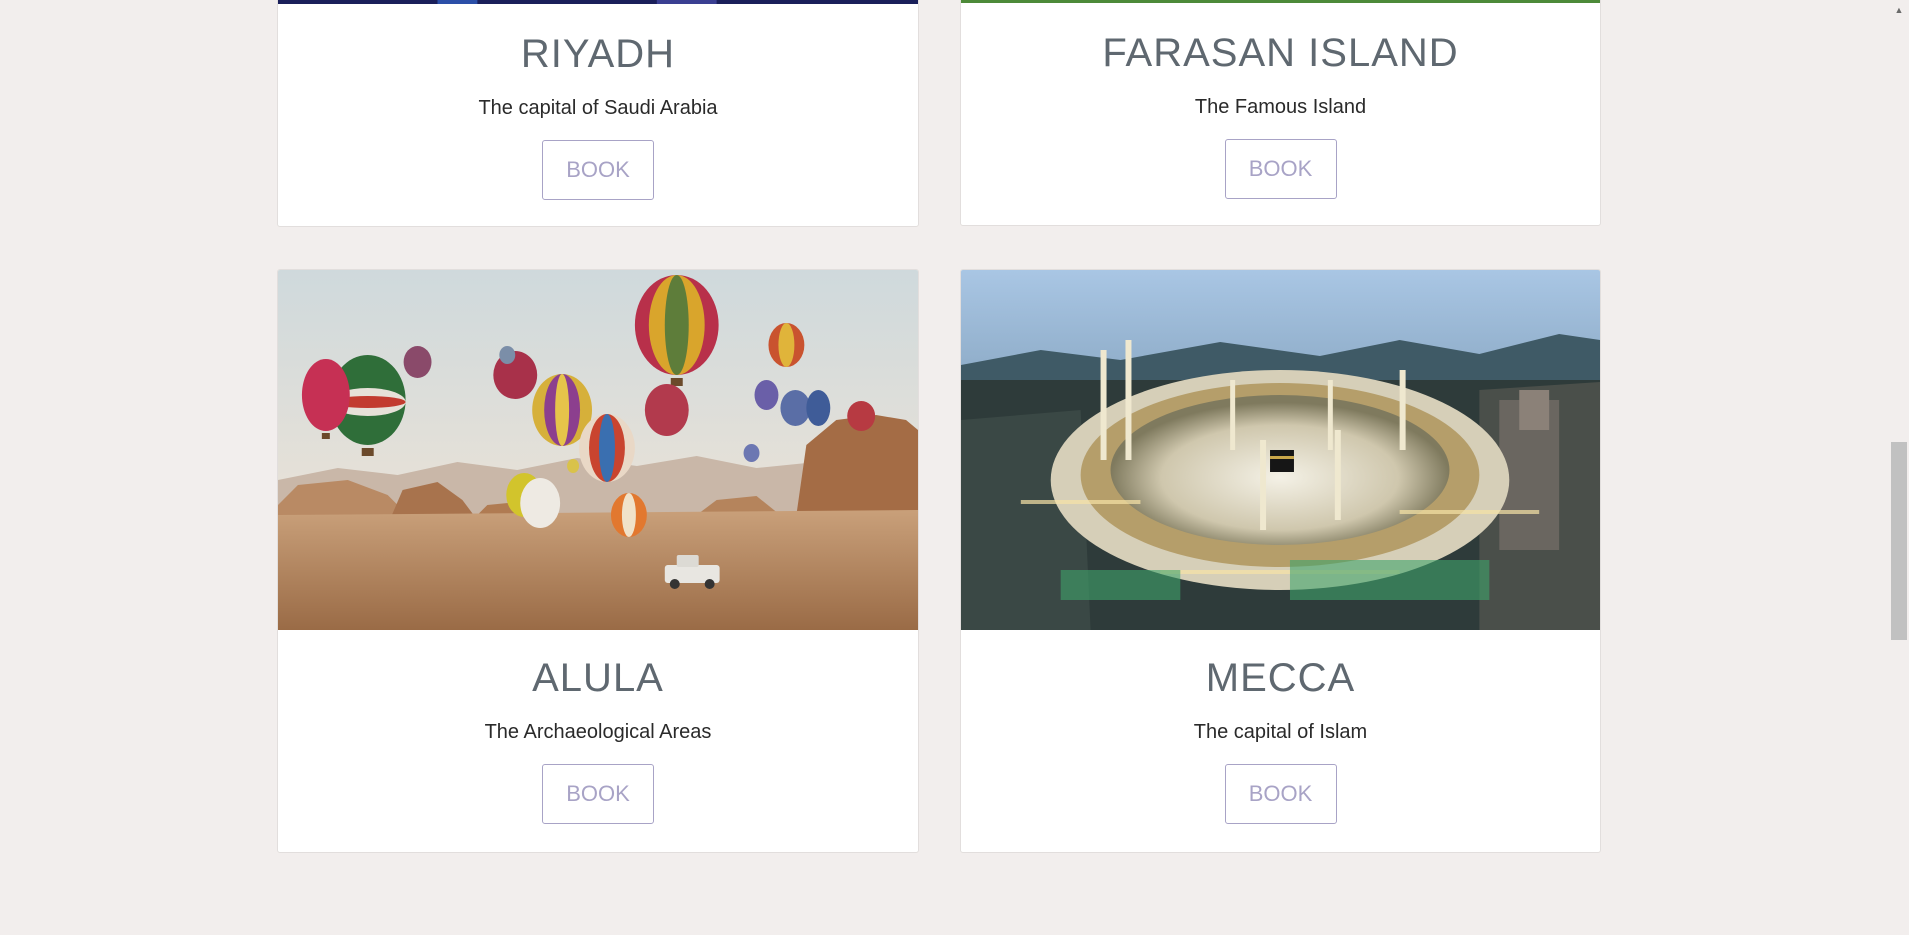  Describe the element at coordinates (598, 450) in the screenshot. I see `alula-balloons-image` at that location.